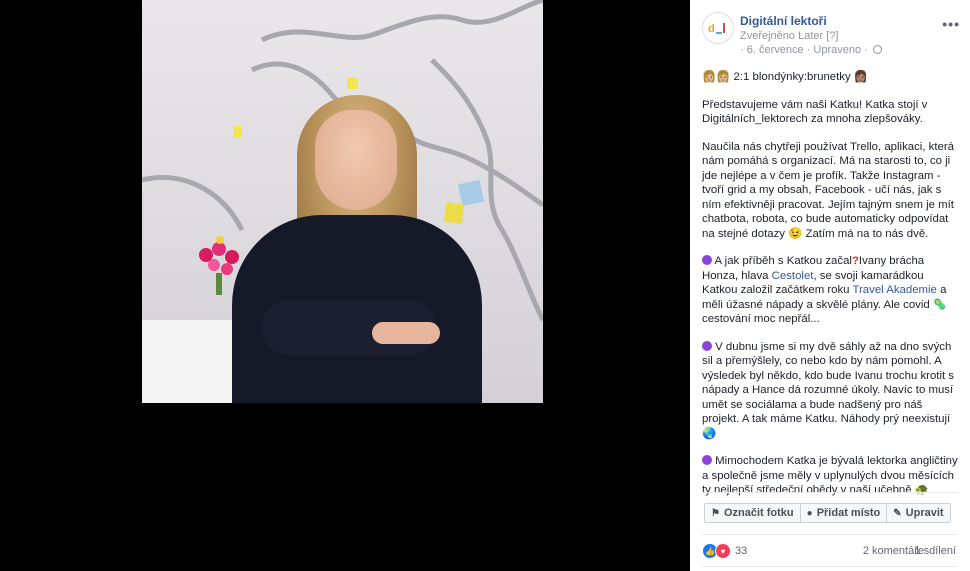  What do you see at coordinates (715, 513) in the screenshot?
I see `tag-icon: ⚑` at bounding box center [715, 513].